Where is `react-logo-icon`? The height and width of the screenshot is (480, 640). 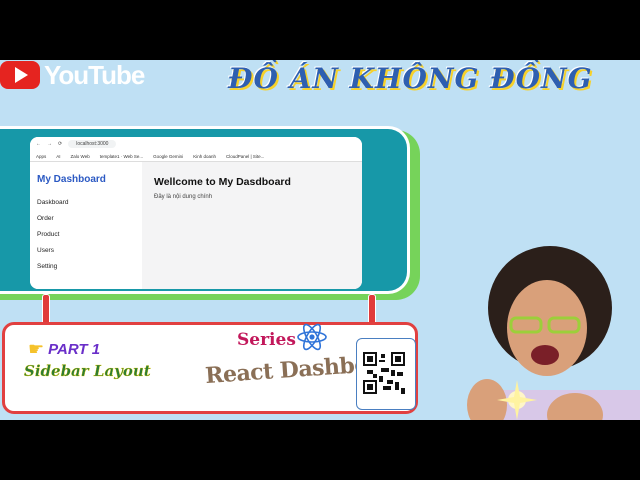 react-logo-icon is located at coordinates (312, 337).